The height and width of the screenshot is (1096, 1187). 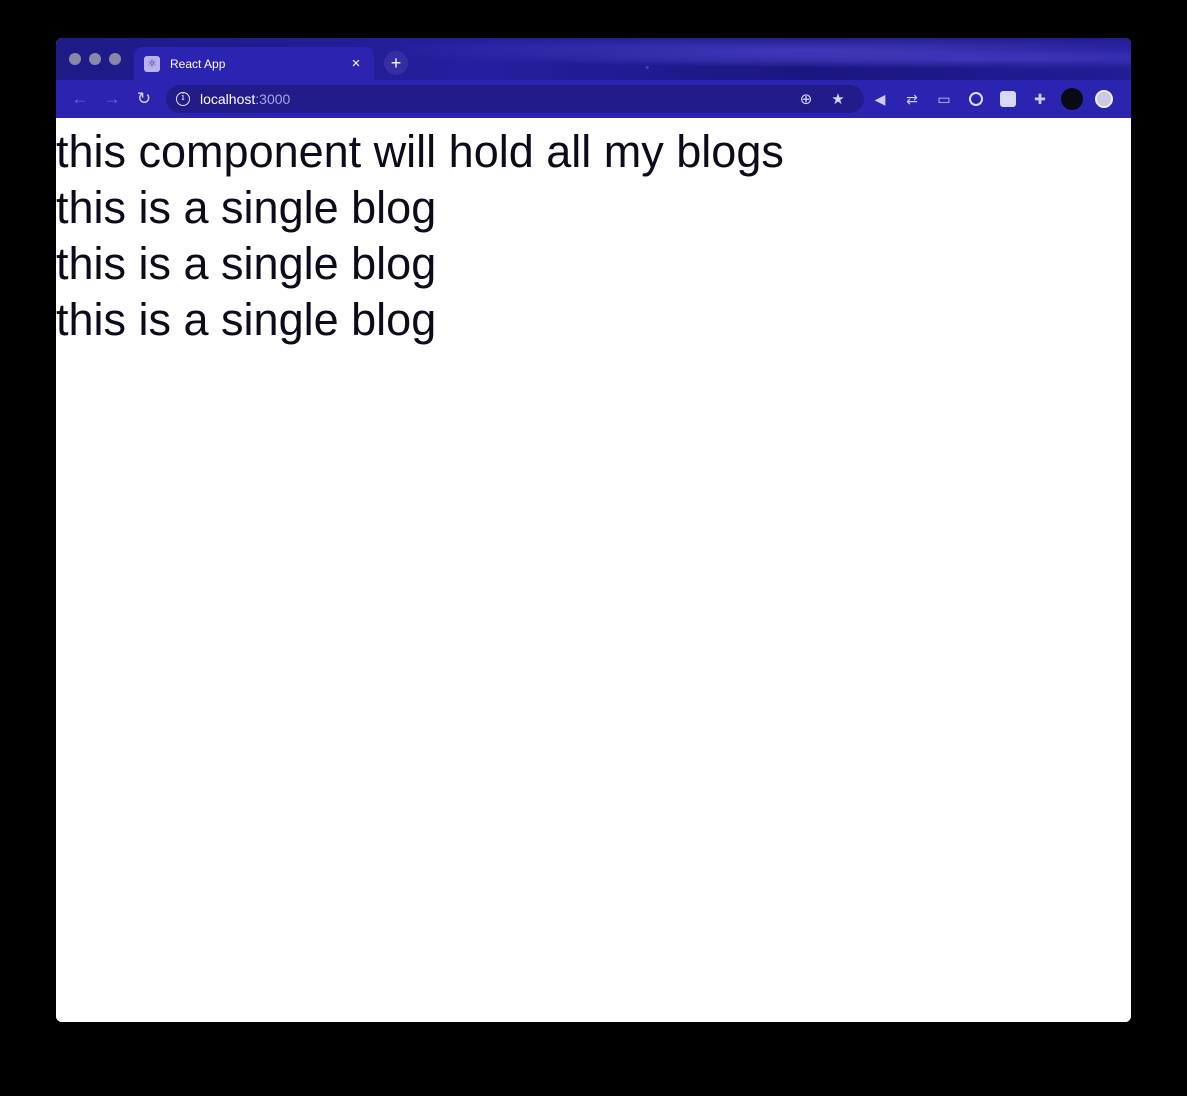 What do you see at coordinates (912, 99) in the screenshot?
I see `link-extension-icon: ⇄` at bounding box center [912, 99].